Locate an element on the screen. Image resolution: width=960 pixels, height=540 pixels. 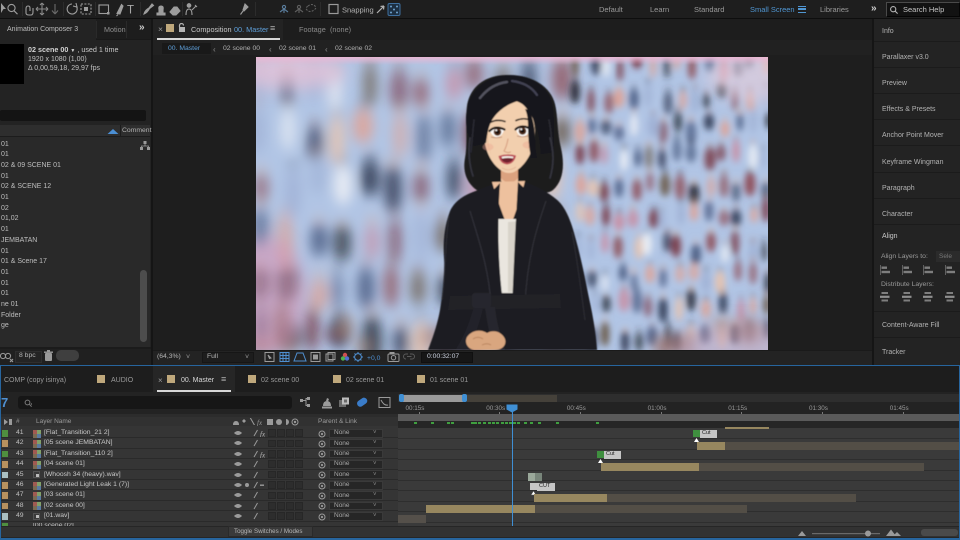
svg-text: T is located at coordinates (130, 11).